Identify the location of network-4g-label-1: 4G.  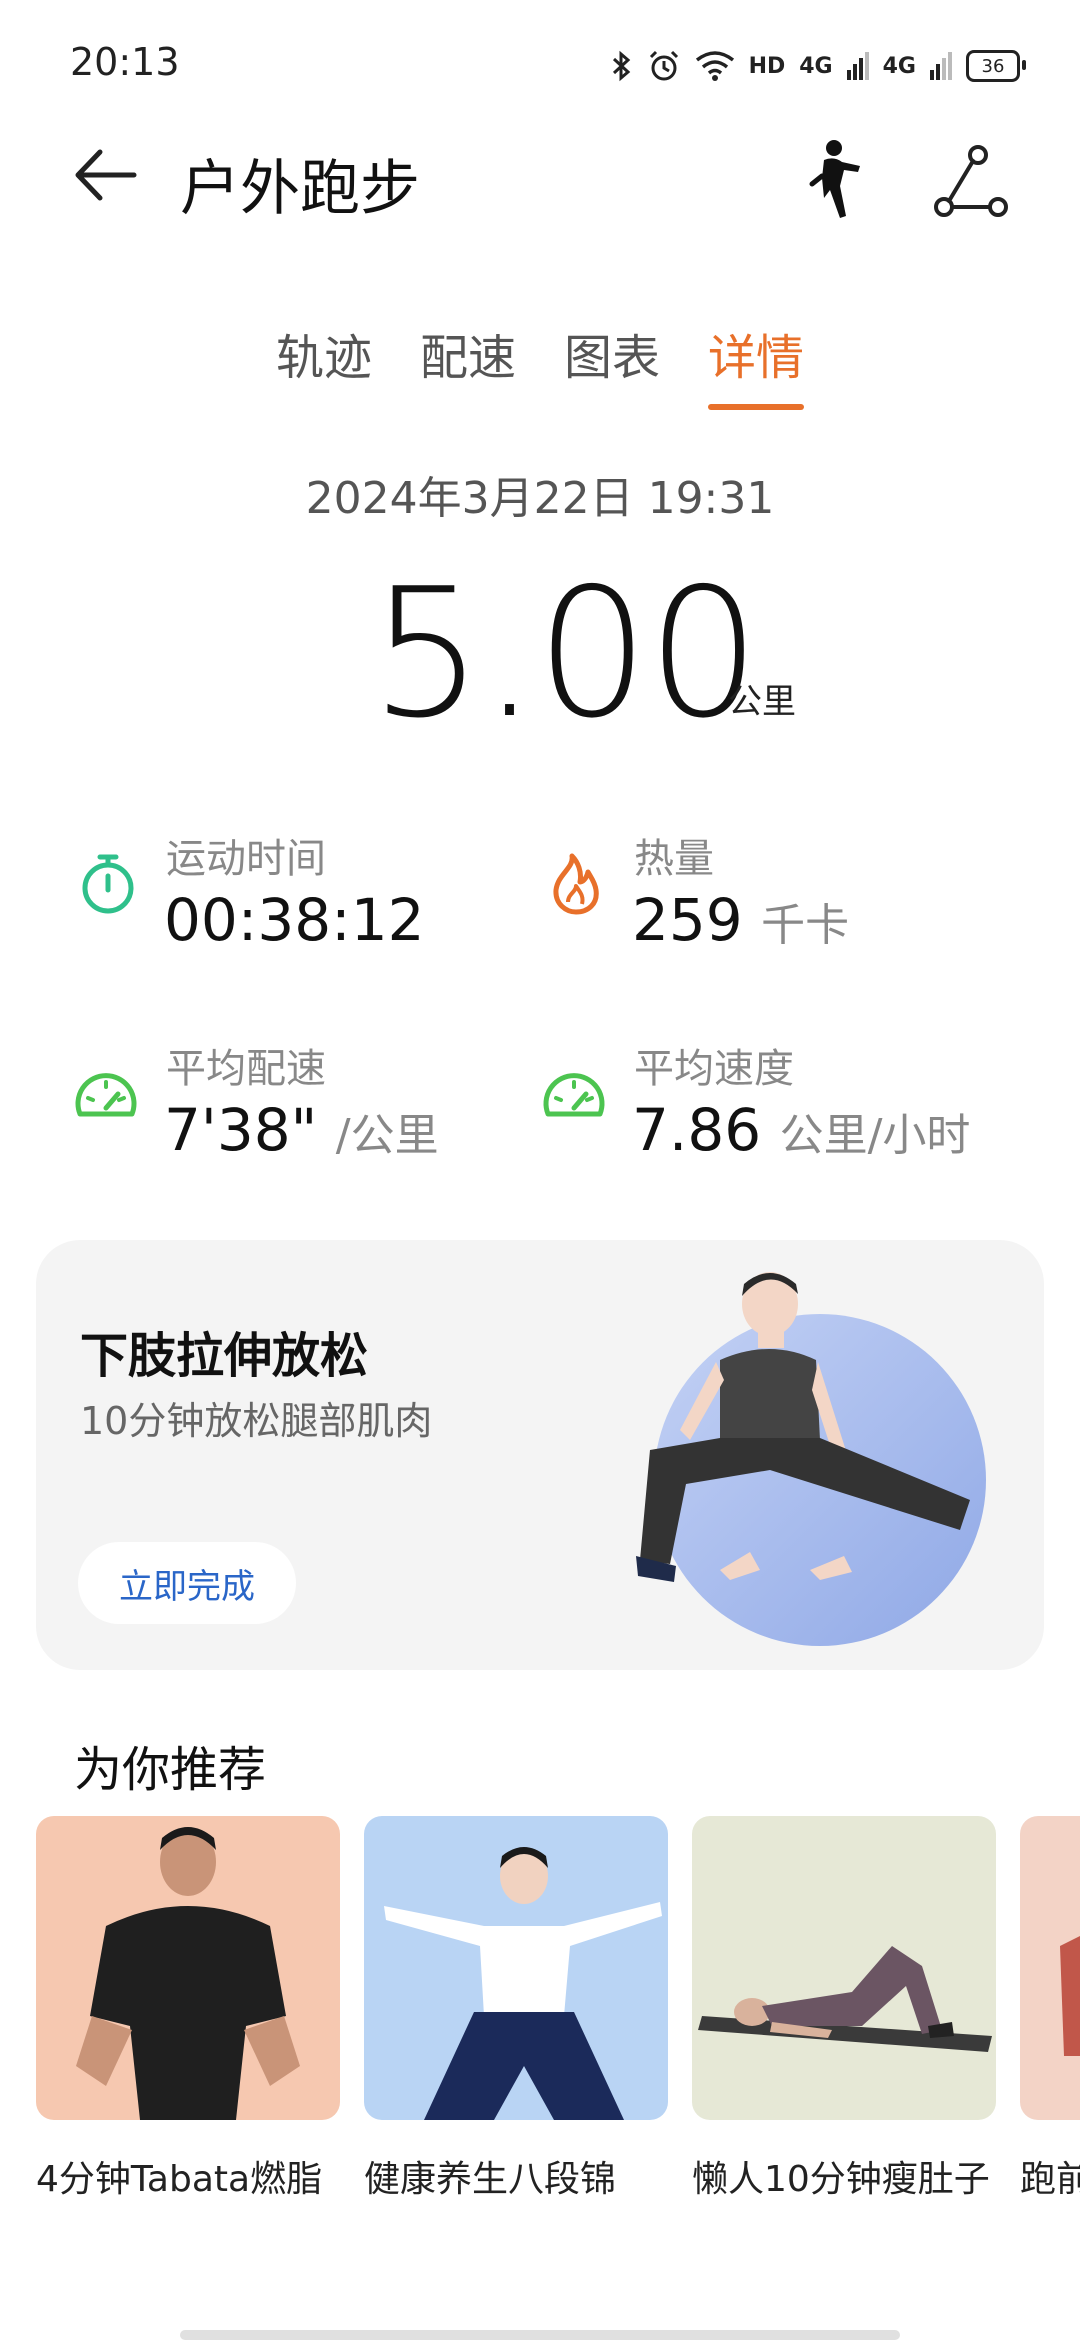
(816, 66).